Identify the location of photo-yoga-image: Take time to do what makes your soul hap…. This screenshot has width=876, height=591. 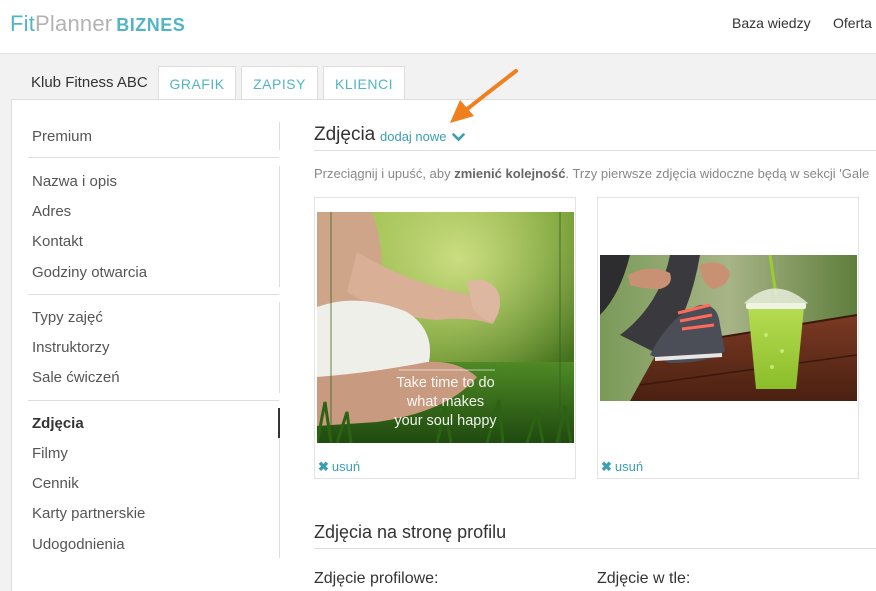
(445, 327).